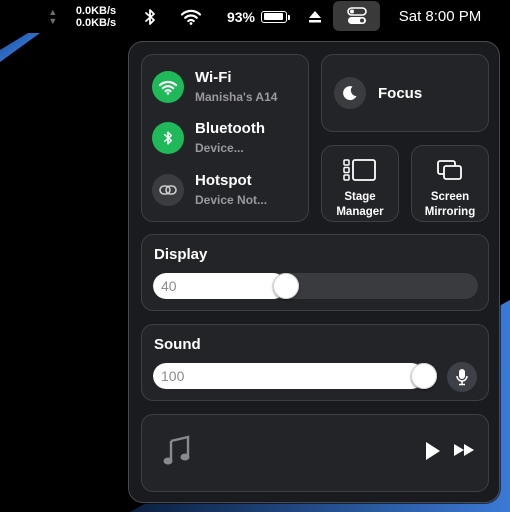 The width and height of the screenshot is (510, 512). I want to click on link-icon, so click(168, 190).